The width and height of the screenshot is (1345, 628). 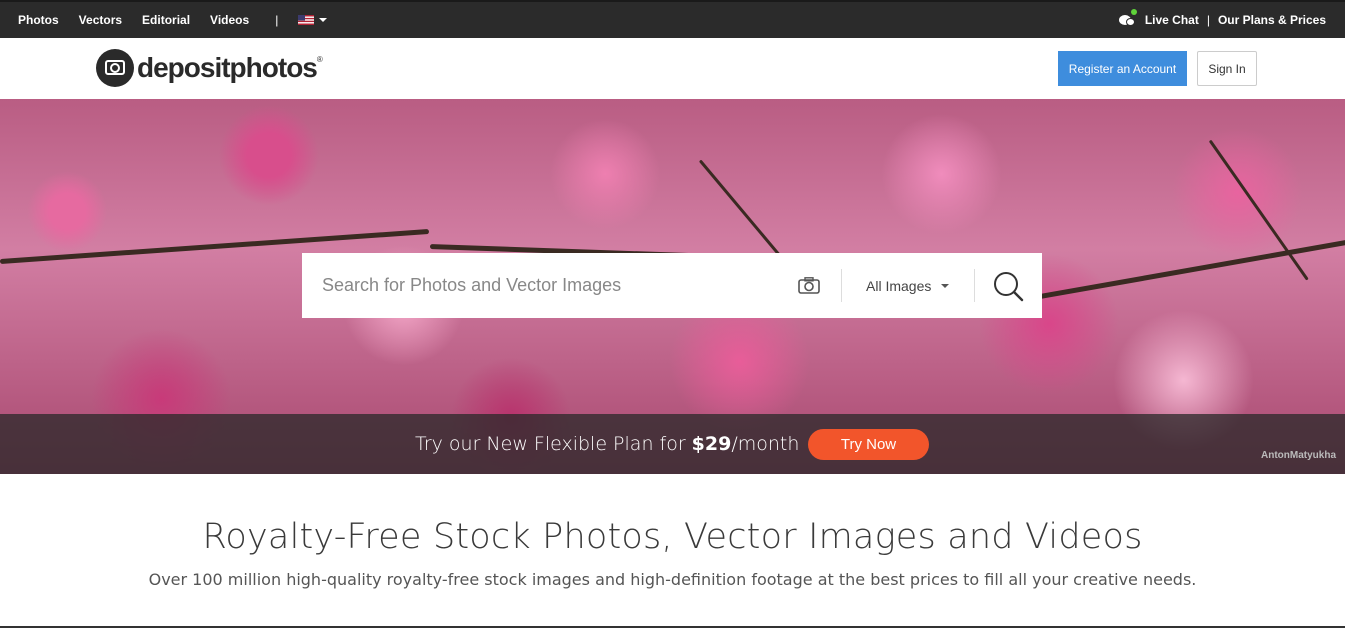 I want to click on image-type-dropdown: All Images, so click(x=908, y=285).